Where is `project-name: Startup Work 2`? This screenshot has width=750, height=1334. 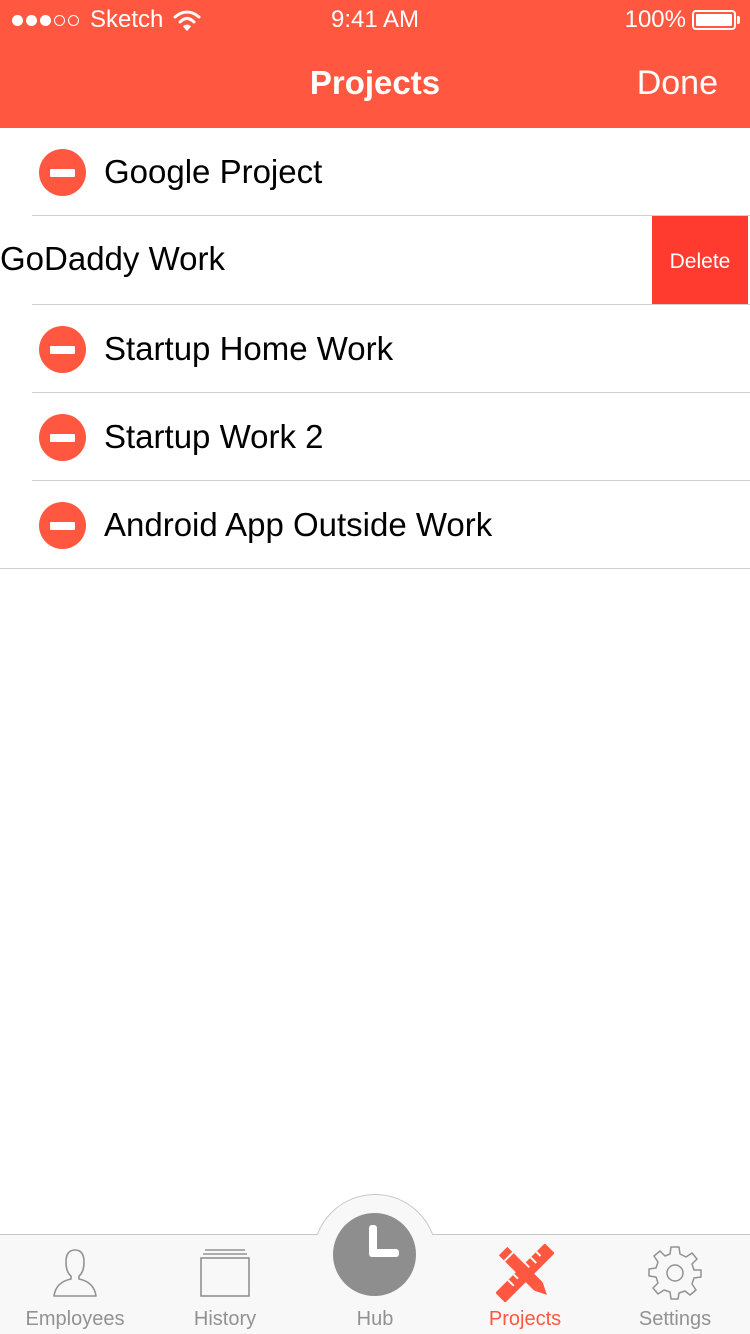
project-name: Startup Work 2 is located at coordinates (214, 436).